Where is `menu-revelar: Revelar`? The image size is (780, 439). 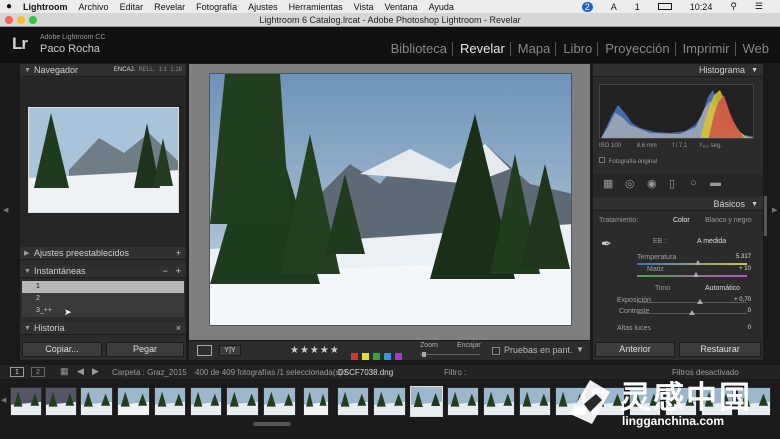
menu-revelar: Revelar is located at coordinates (169, 7).